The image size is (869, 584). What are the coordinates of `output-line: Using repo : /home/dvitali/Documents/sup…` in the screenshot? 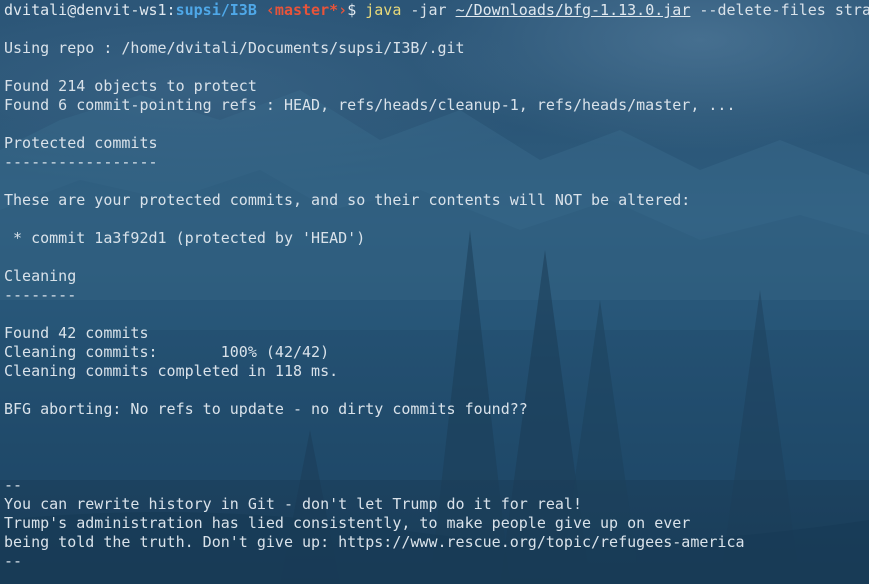 It's located at (234, 48).